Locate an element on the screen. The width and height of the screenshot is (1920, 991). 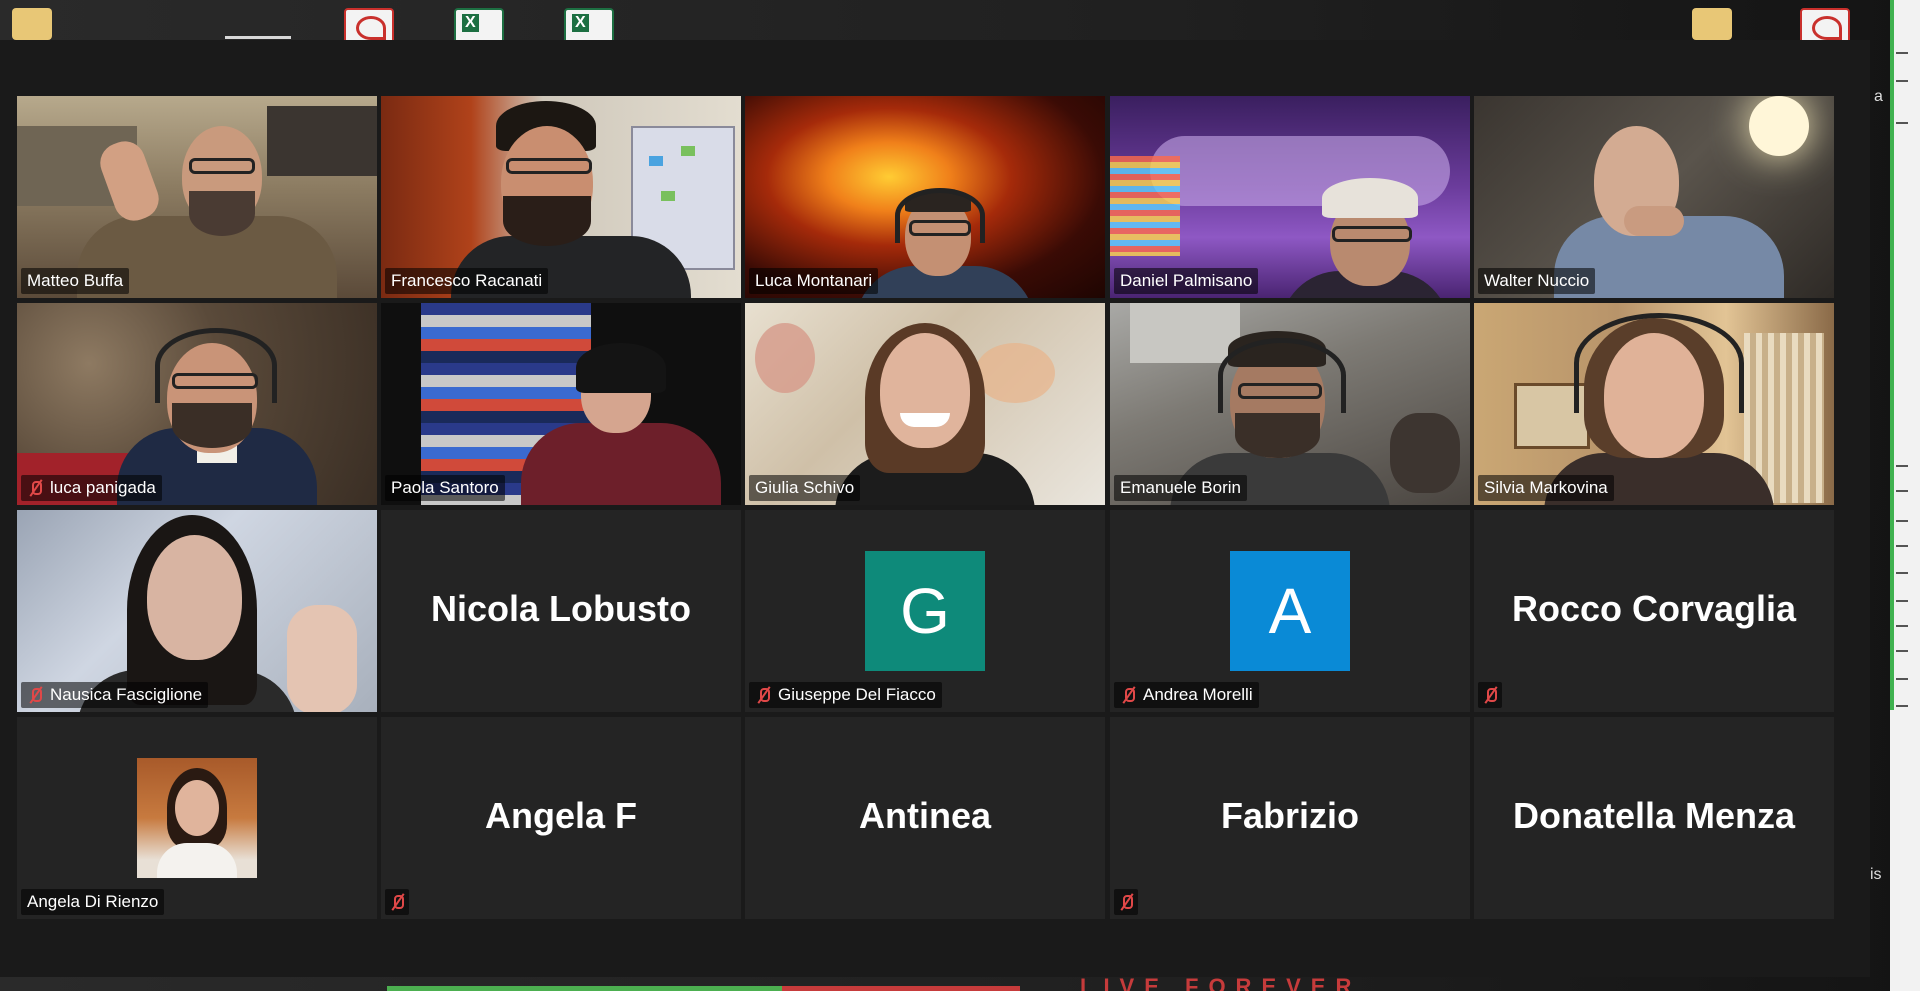
participant-tile: Angela F is located at coordinates (561, 818).